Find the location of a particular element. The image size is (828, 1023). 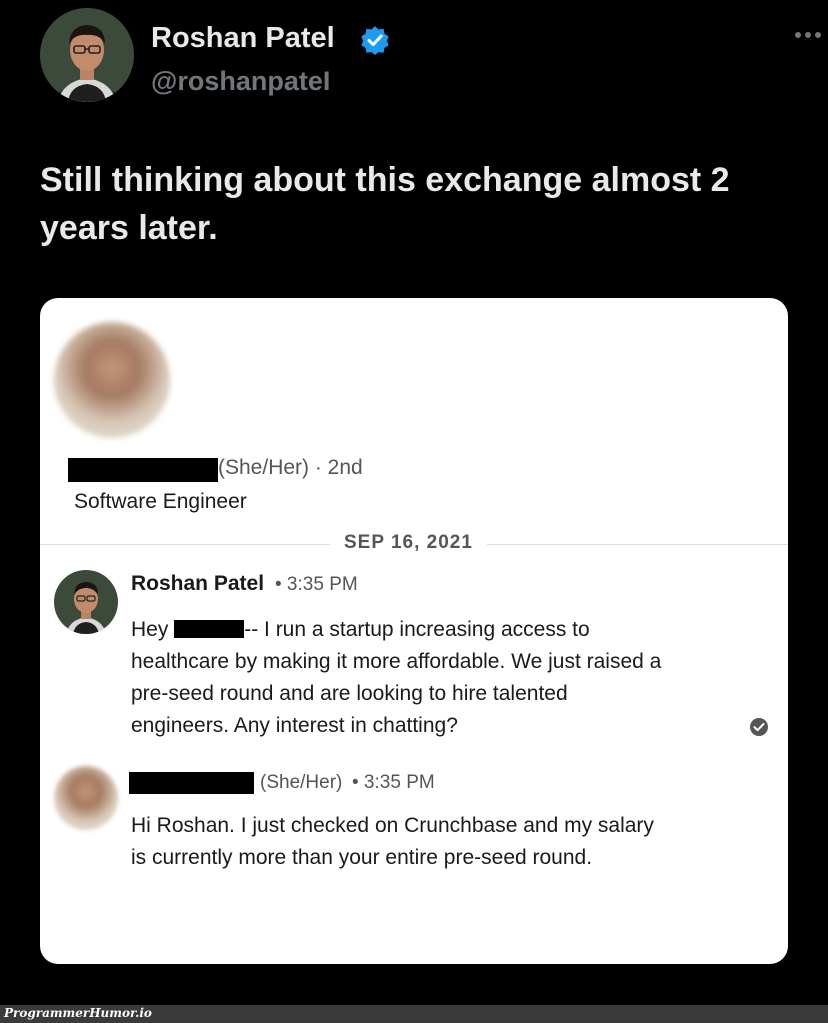

watermark-bar: ProgrammerHumor.io is located at coordinates (414, 1014).